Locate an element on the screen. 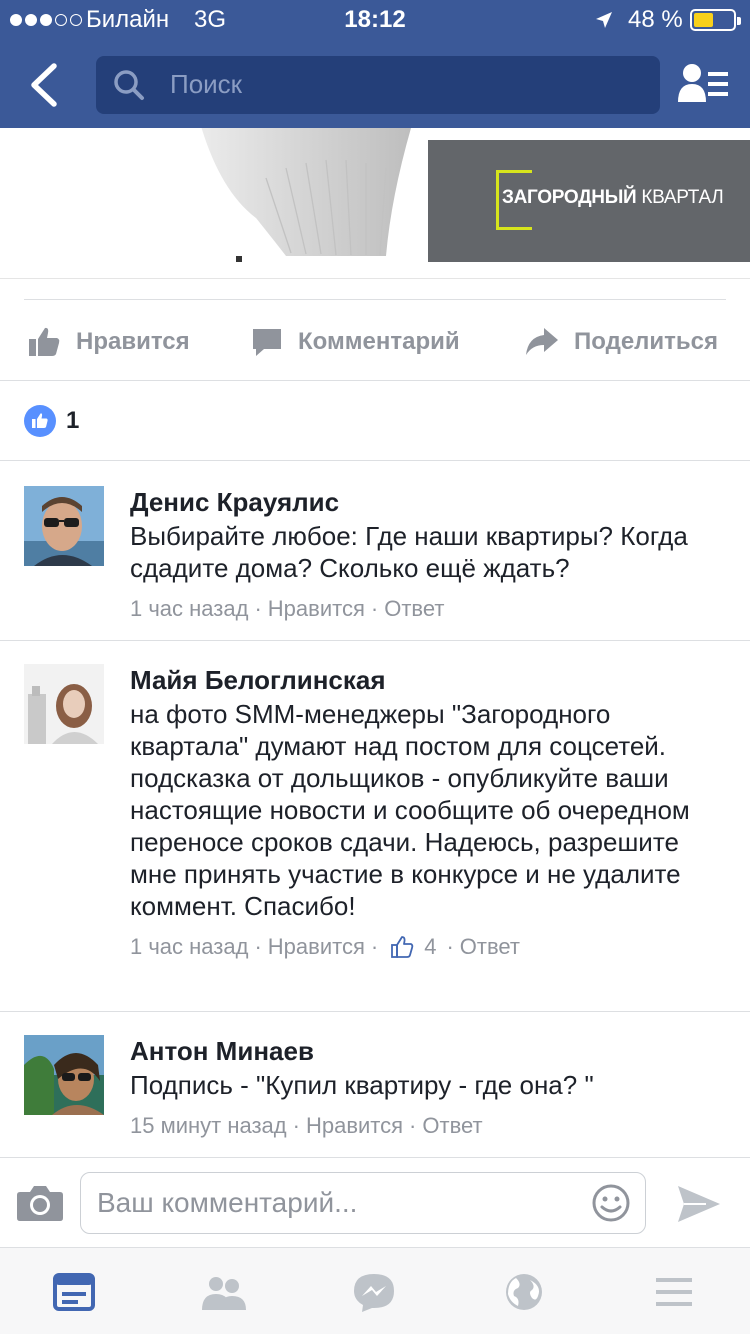 This screenshot has height=1334, width=750. battery-percent: 48 % is located at coordinates (655, 19).